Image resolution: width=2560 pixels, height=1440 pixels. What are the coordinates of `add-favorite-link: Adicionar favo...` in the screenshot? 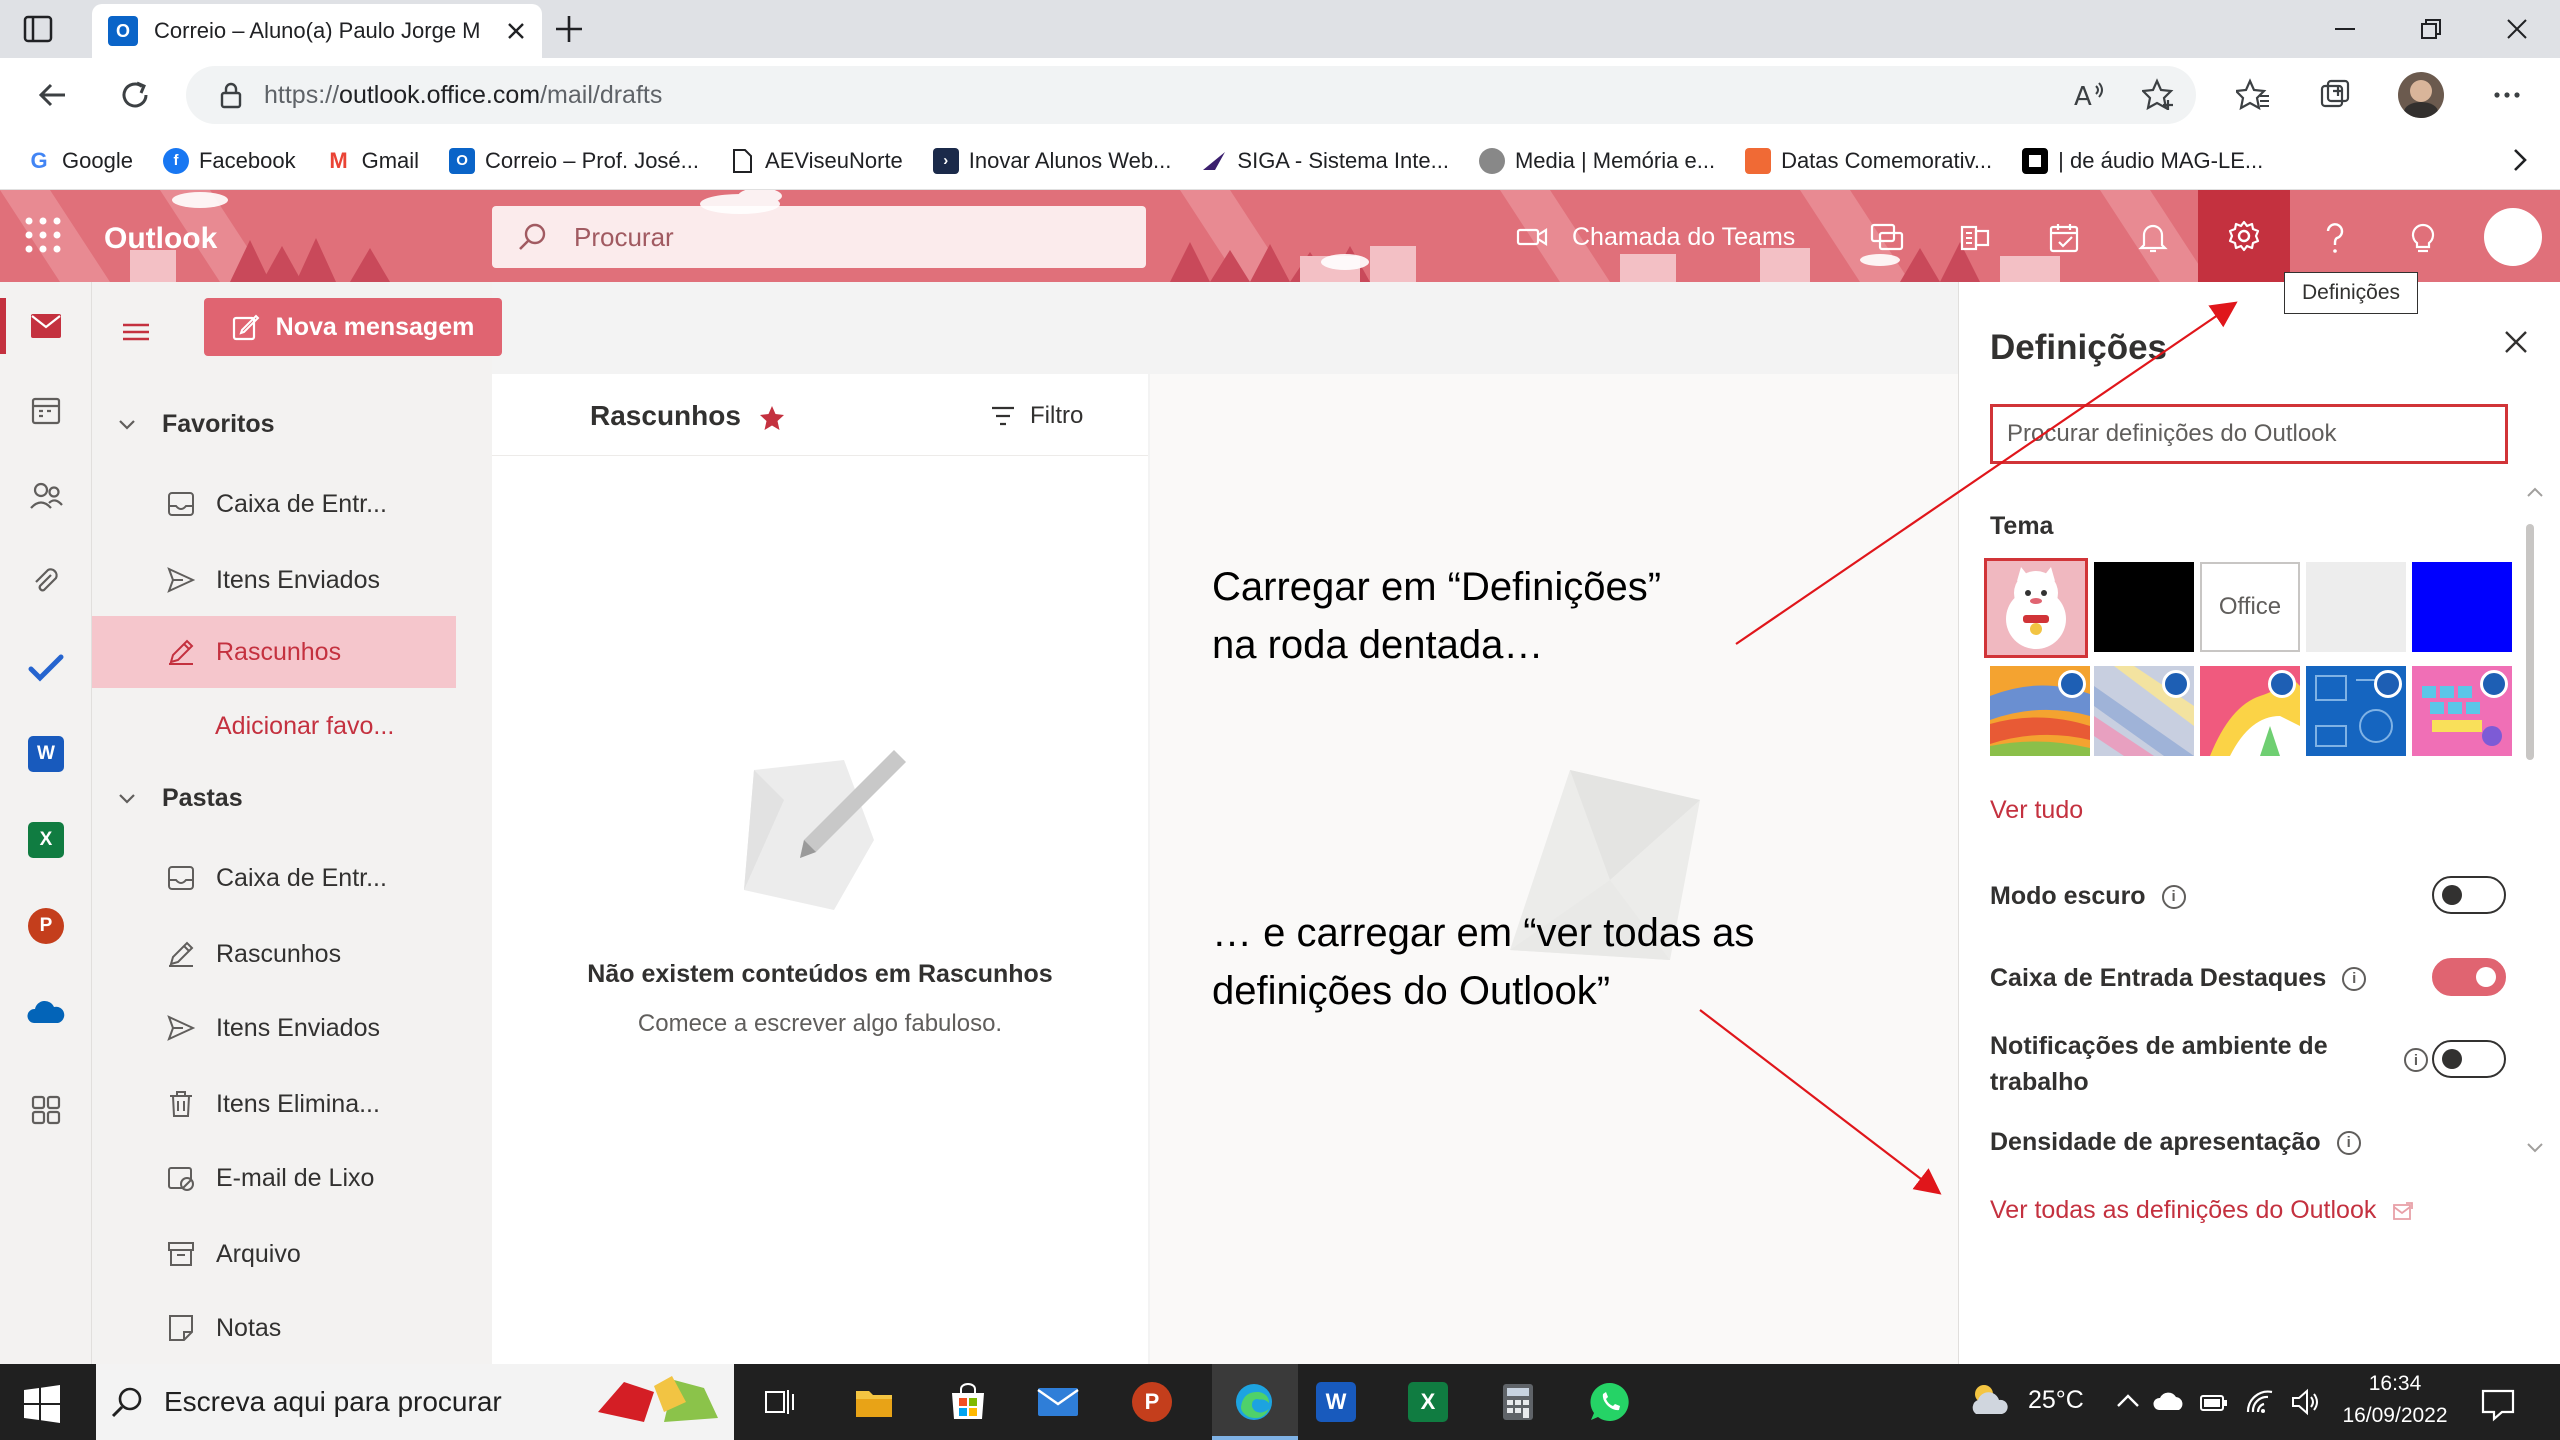 It's located at (304, 726).